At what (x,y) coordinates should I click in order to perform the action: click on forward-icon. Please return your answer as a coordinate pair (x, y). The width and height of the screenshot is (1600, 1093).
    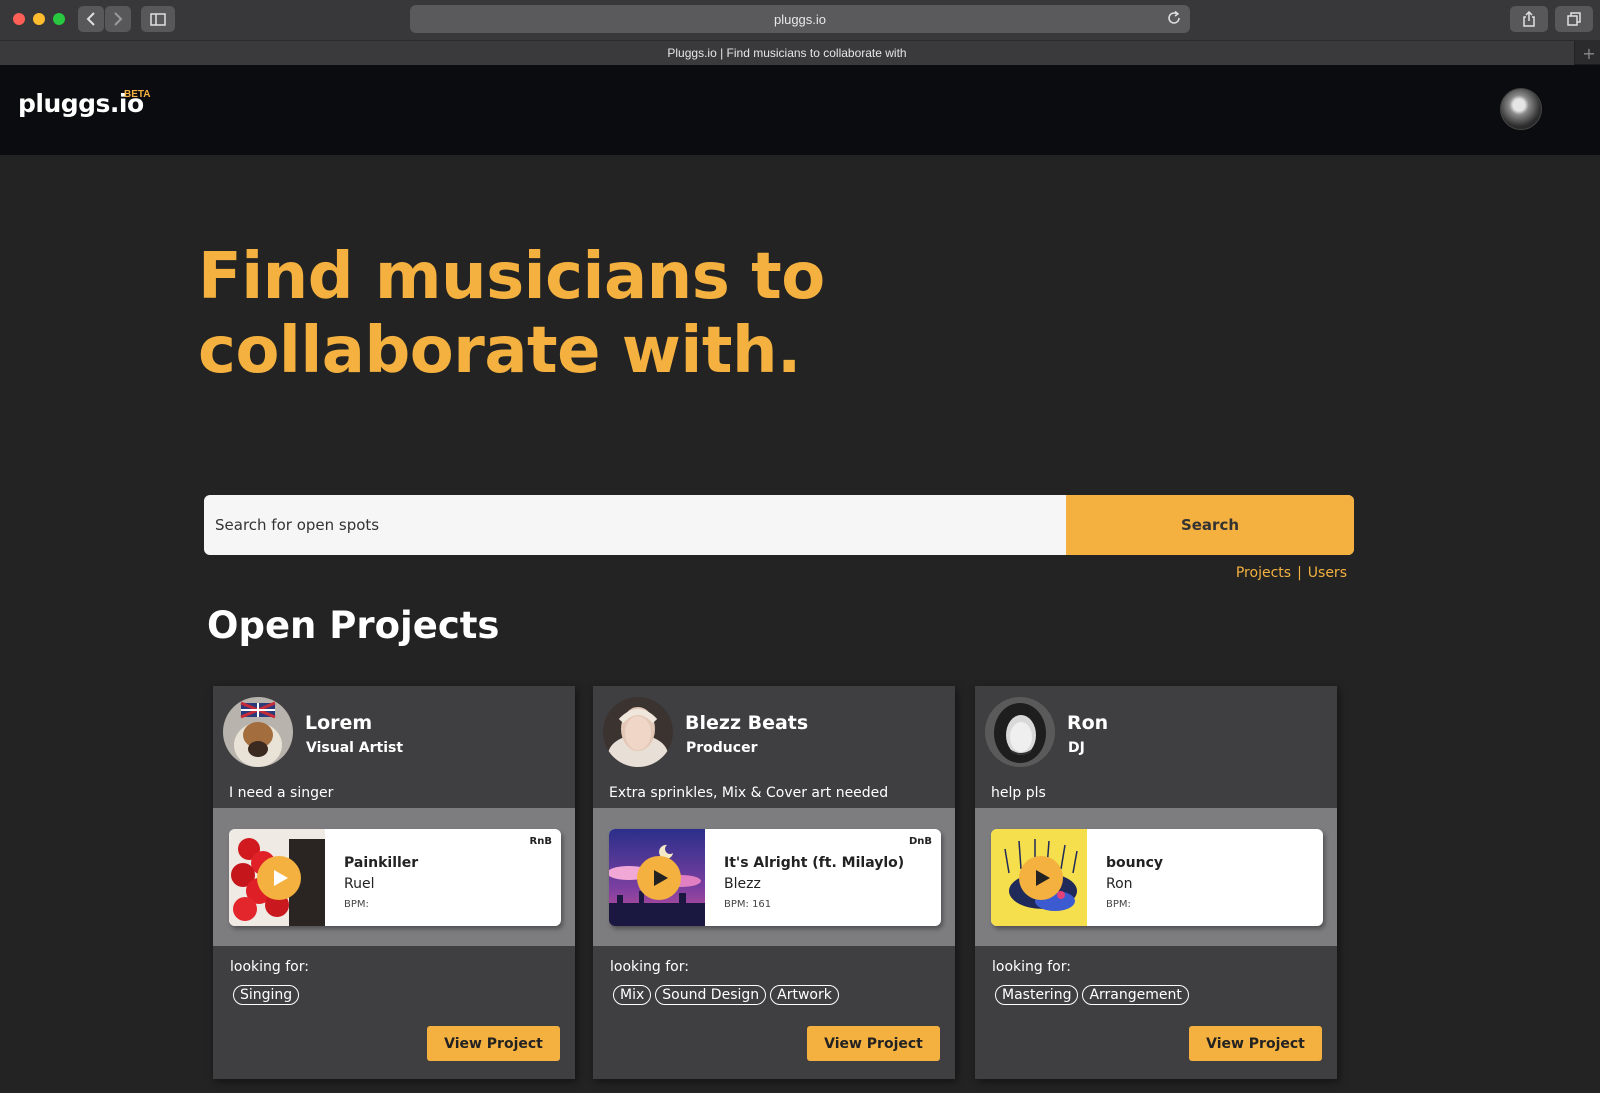
    Looking at the image, I should click on (118, 19).